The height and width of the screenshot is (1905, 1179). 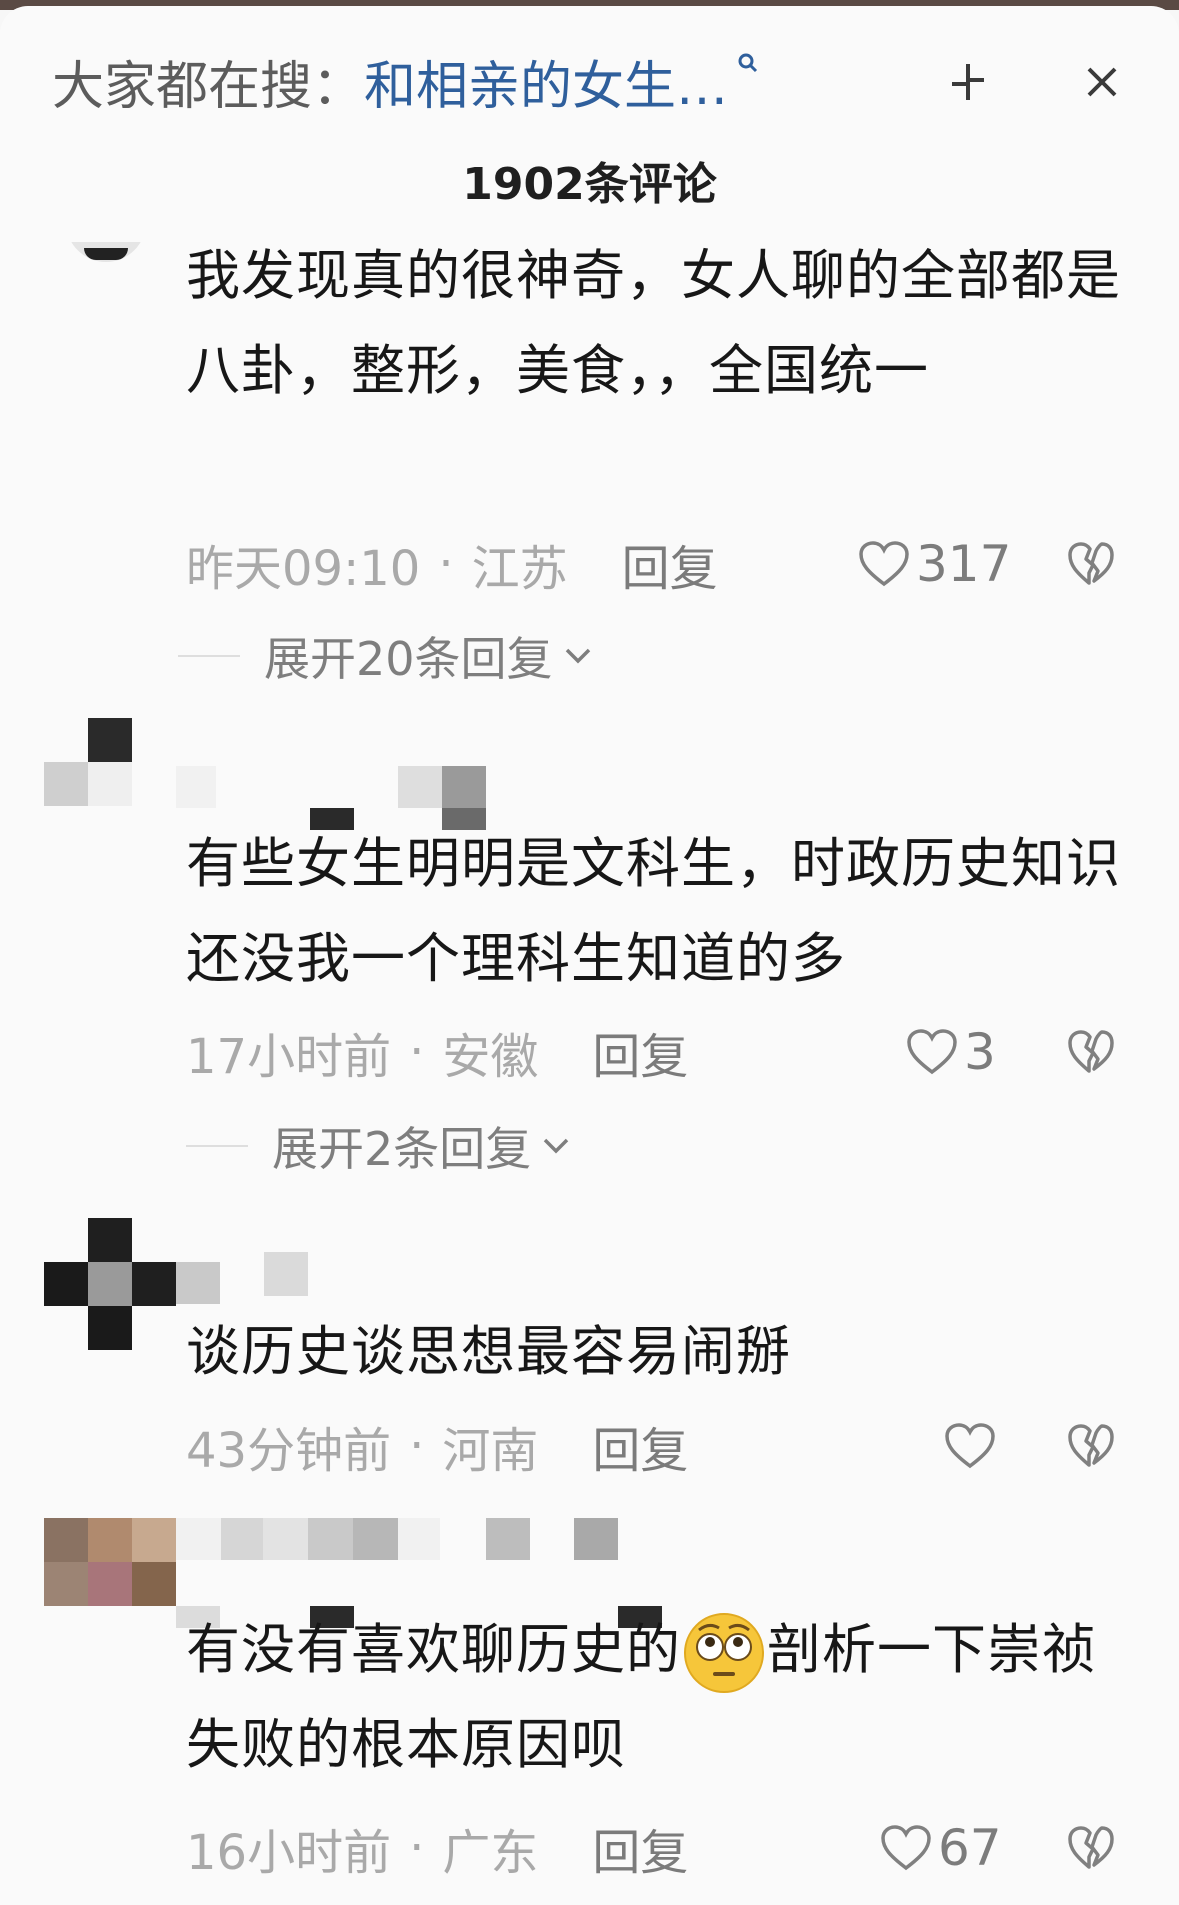 I want to click on collapse-icon, so click(x=968, y=82).